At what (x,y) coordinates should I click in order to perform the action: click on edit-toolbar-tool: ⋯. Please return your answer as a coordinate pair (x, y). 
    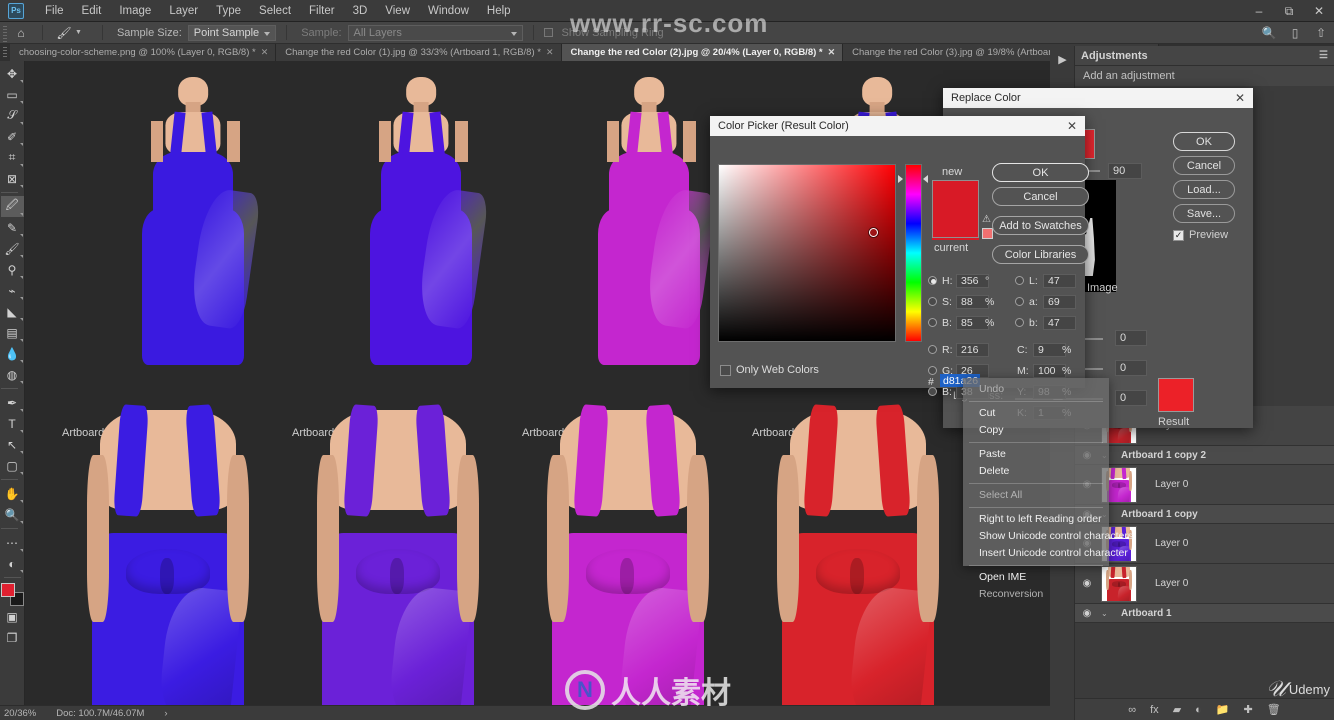
    Looking at the image, I should click on (12, 542).